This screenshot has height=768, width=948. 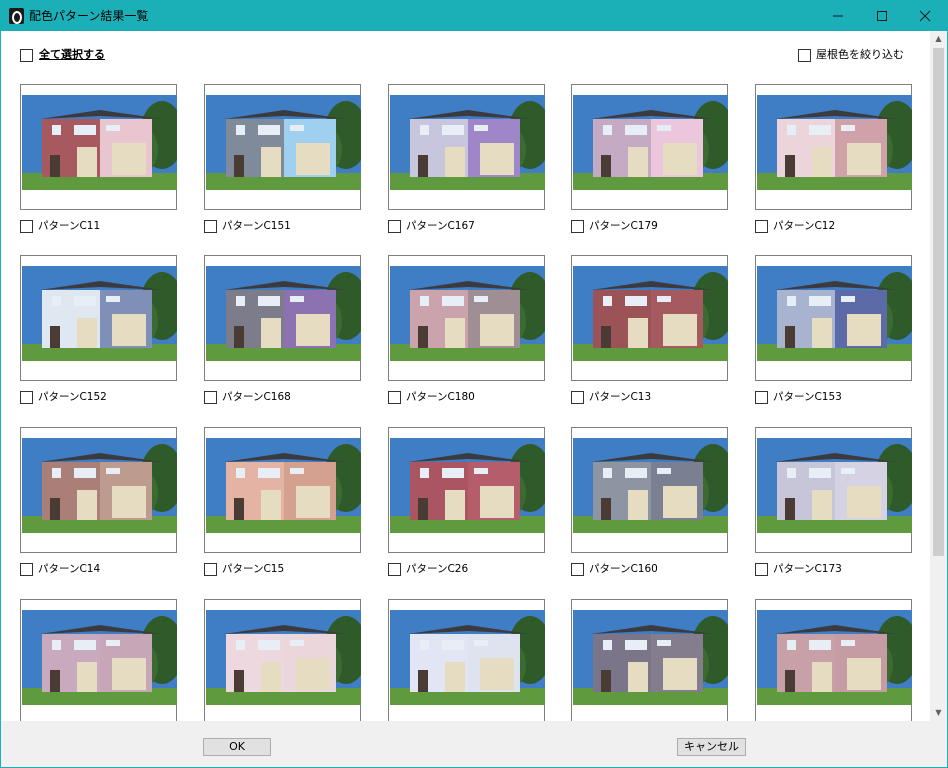 What do you see at coordinates (72, 397) in the screenshot?
I see `pattern-label: パターンC152` at bounding box center [72, 397].